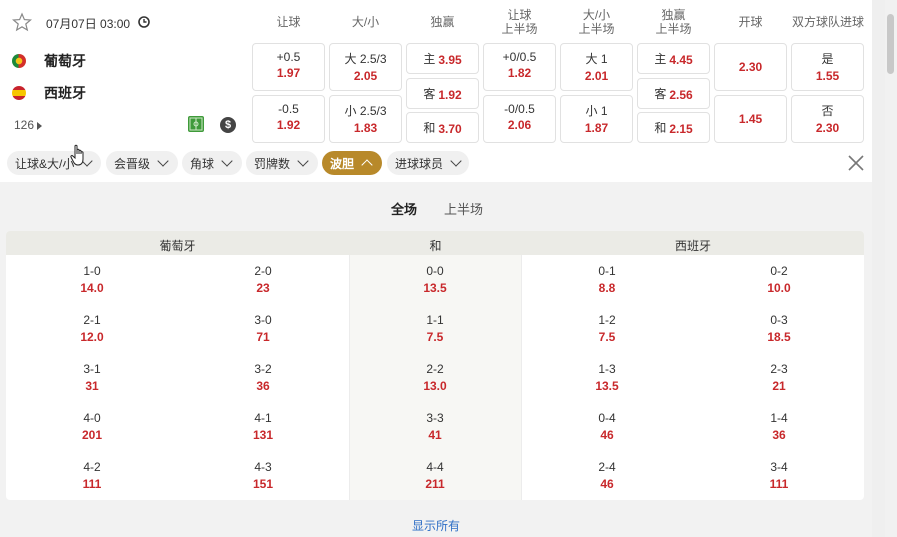 This screenshot has height=537, width=897. Describe the element at coordinates (263, 426) in the screenshot. I see `score-cell: 4-1 131` at that location.